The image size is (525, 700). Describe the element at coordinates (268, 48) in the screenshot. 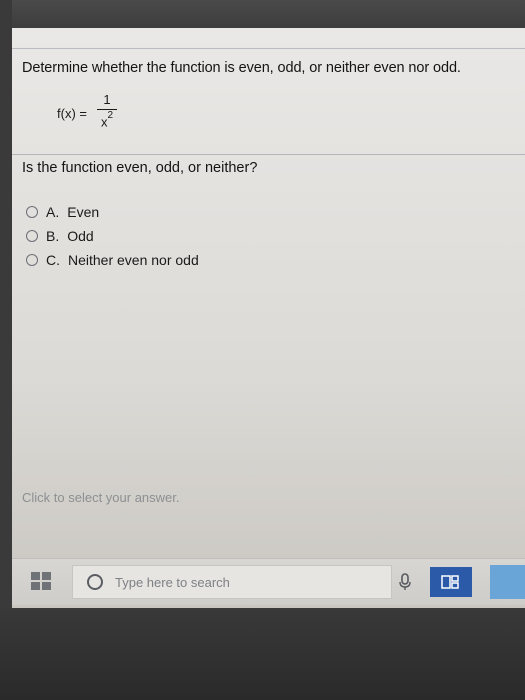

I see `top-divider` at that location.